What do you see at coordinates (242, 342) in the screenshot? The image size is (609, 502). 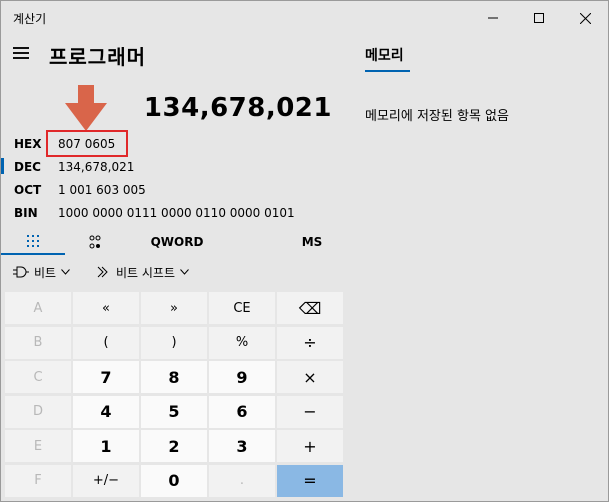 I see `key-percent: %` at bounding box center [242, 342].